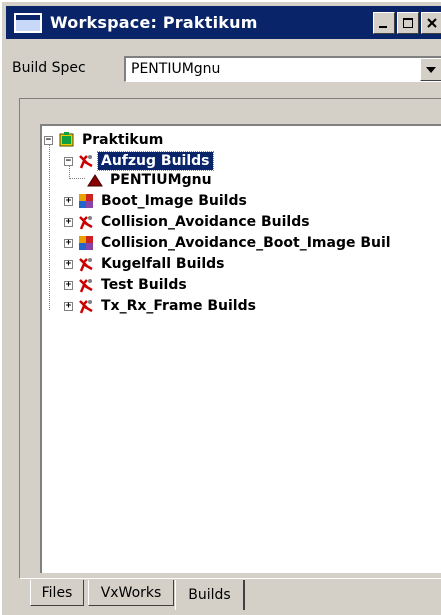 The width and height of the screenshot is (441, 615). What do you see at coordinates (174, 201) in the screenshot?
I see `tree-node-label: Boot_Image Builds` at bounding box center [174, 201].